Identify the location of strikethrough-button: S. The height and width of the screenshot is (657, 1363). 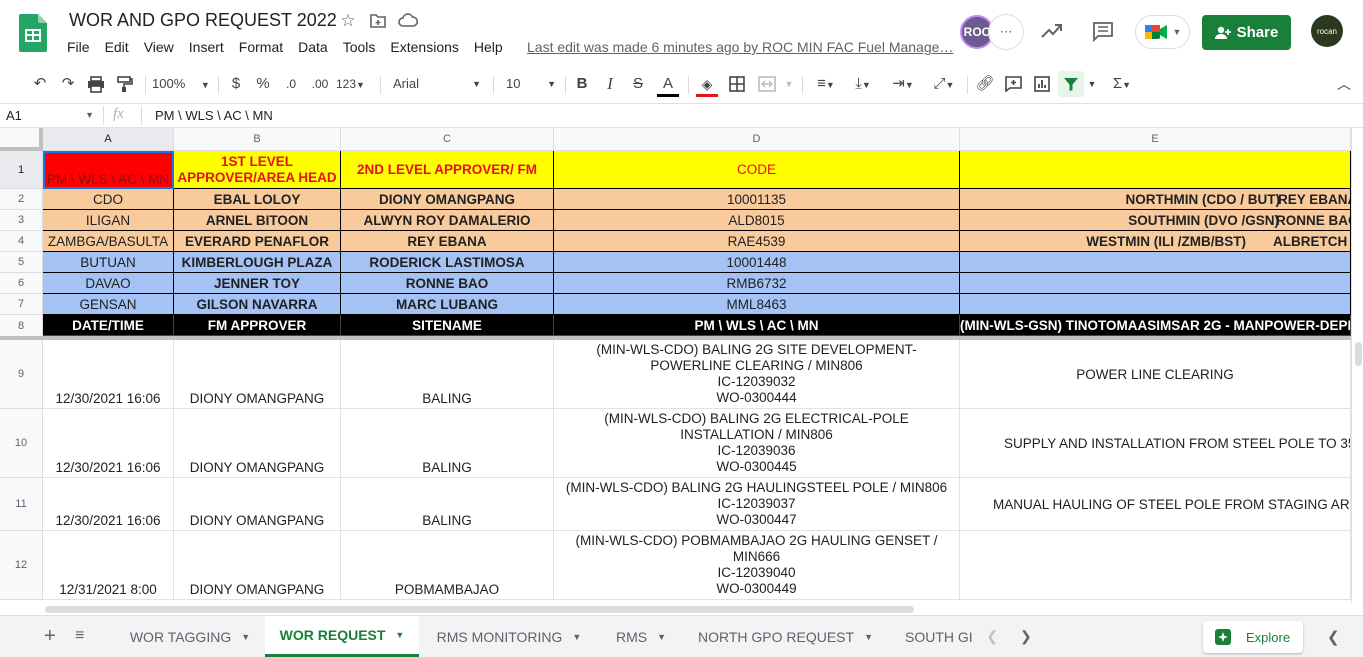
(638, 84).